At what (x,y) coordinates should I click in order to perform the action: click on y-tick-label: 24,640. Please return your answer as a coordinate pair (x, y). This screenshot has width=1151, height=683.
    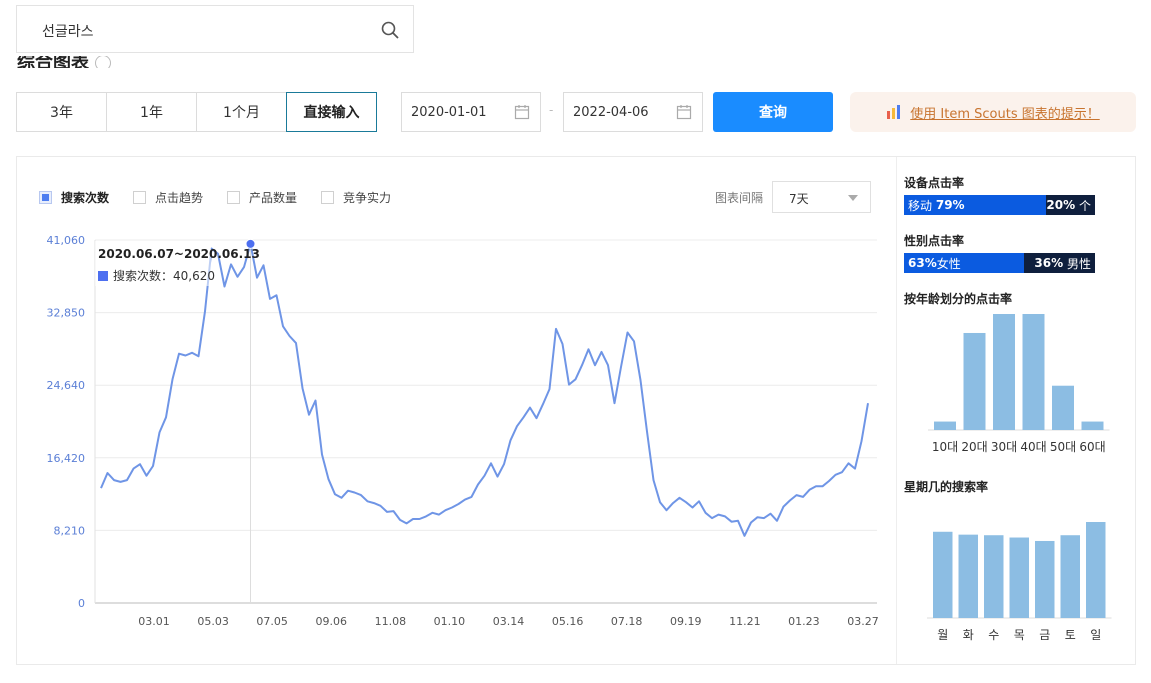
    Looking at the image, I should click on (66, 385).